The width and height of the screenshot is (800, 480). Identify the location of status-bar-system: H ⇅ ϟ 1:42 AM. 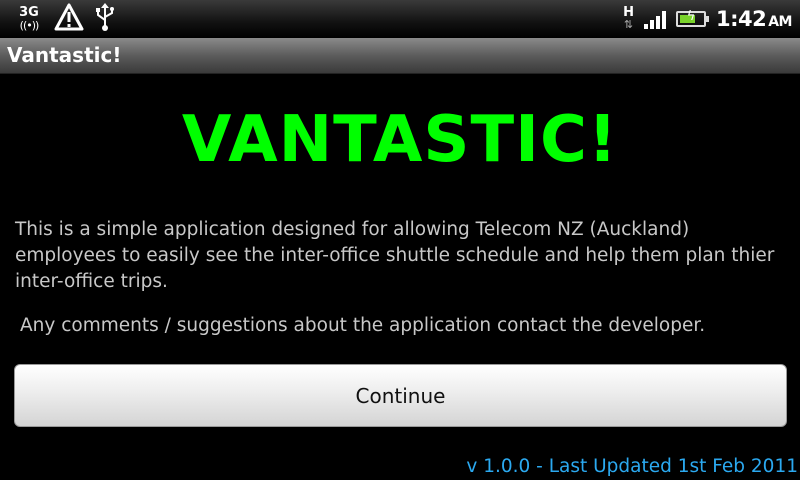
(707, 19).